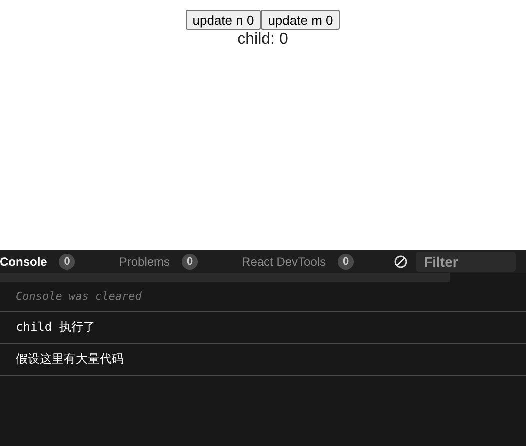 Image resolution: width=526 pixels, height=446 pixels. Describe the element at coordinates (466, 262) in the screenshot. I see `filter-field: Filter` at that location.